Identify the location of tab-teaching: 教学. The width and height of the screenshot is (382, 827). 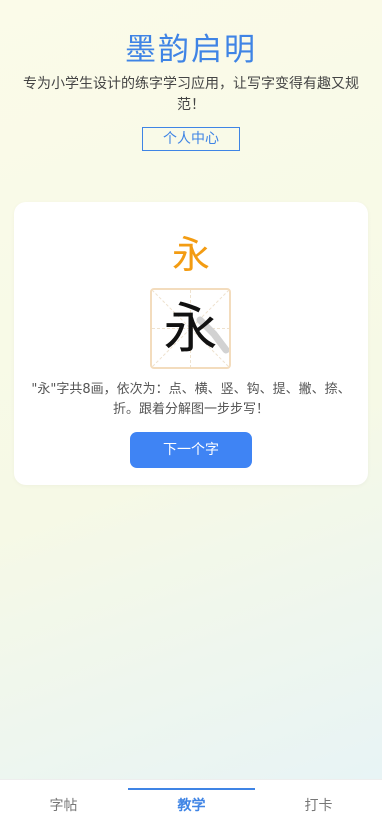
(191, 803).